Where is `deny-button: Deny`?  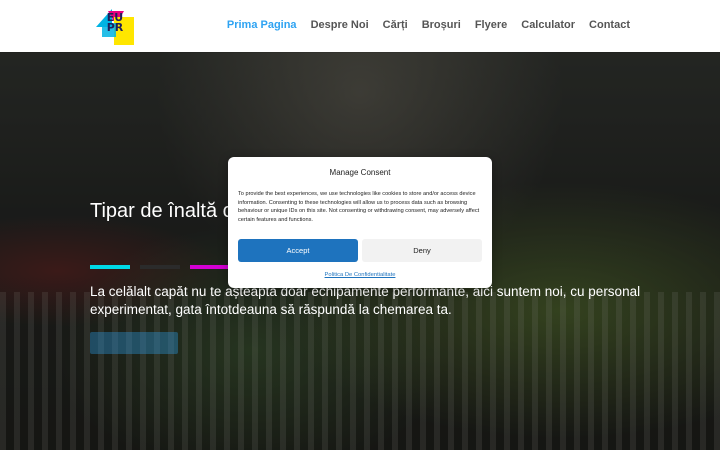 deny-button: Deny is located at coordinates (422, 250).